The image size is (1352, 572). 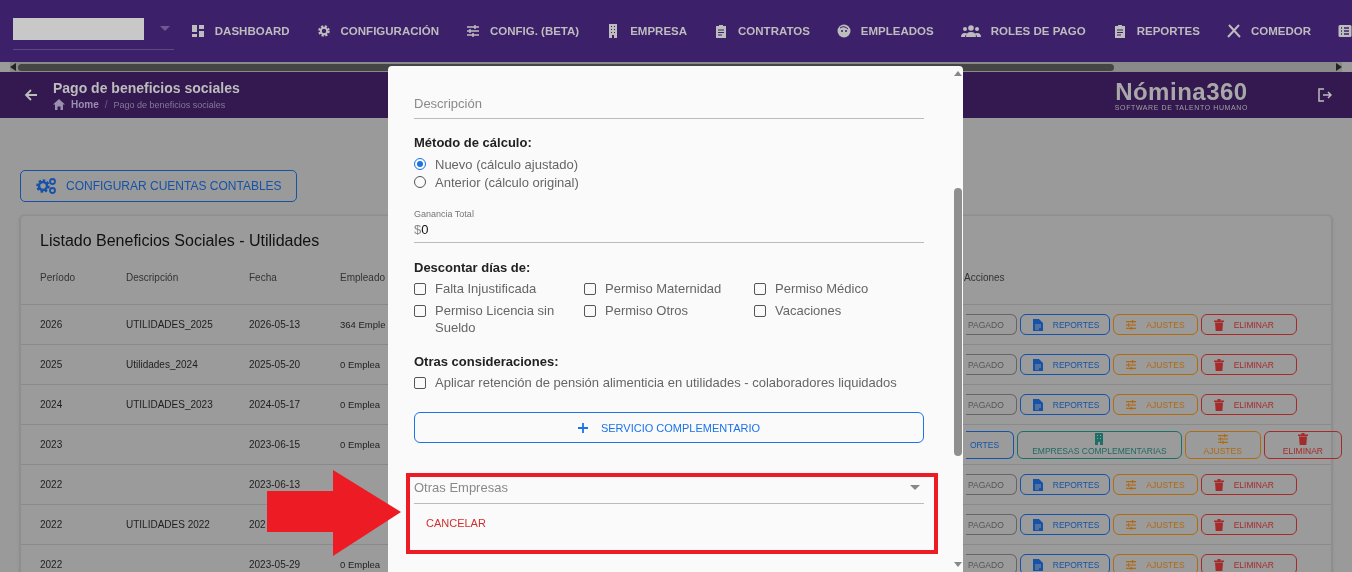 I want to click on total-gain-field: Ganancia Total $0, so click(x=669, y=226).